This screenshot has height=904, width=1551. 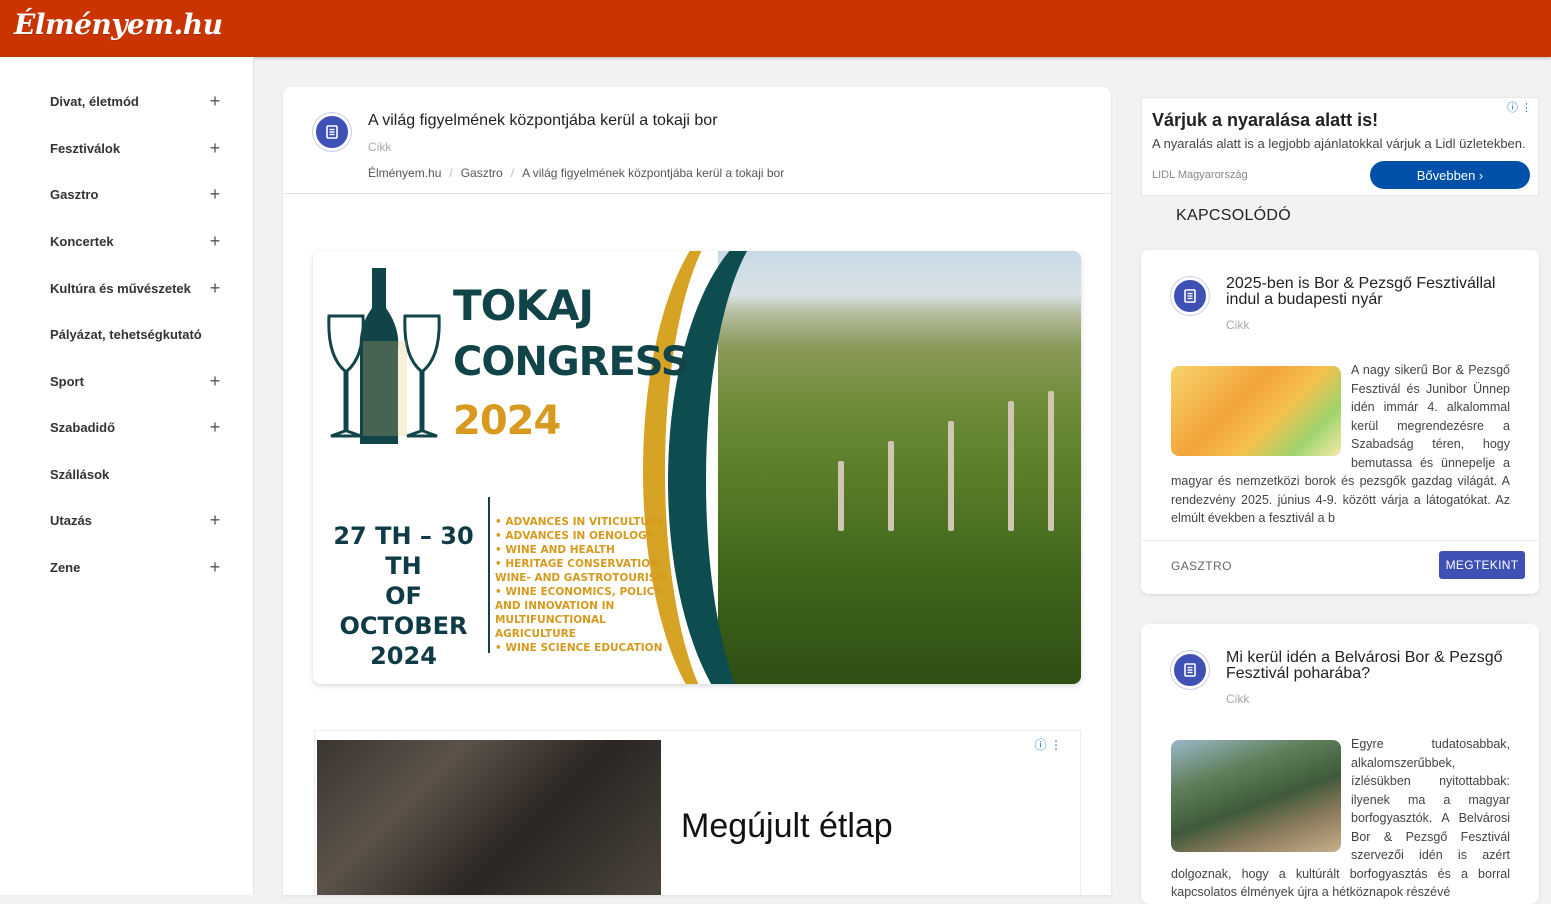 What do you see at coordinates (523, 305) in the screenshot?
I see `banner-title-tokaj: TOKAJ` at bounding box center [523, 305].